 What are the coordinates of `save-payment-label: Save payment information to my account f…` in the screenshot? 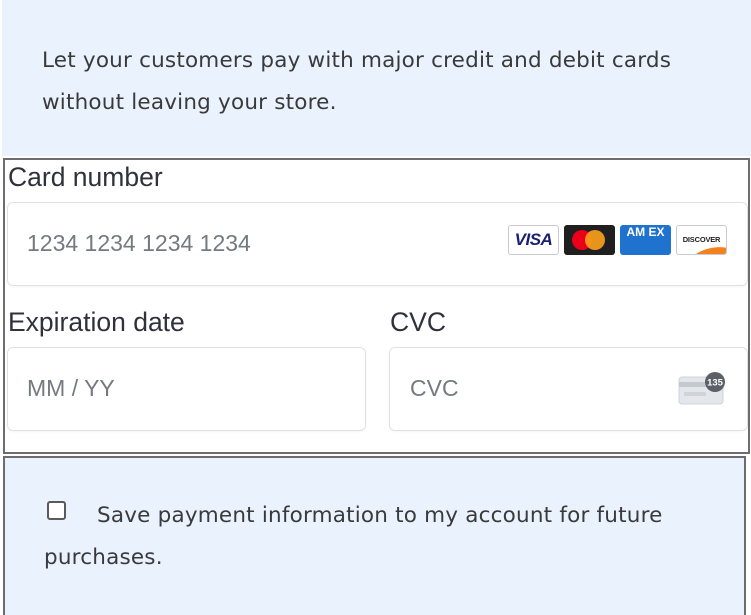 It's located at (354, 537).